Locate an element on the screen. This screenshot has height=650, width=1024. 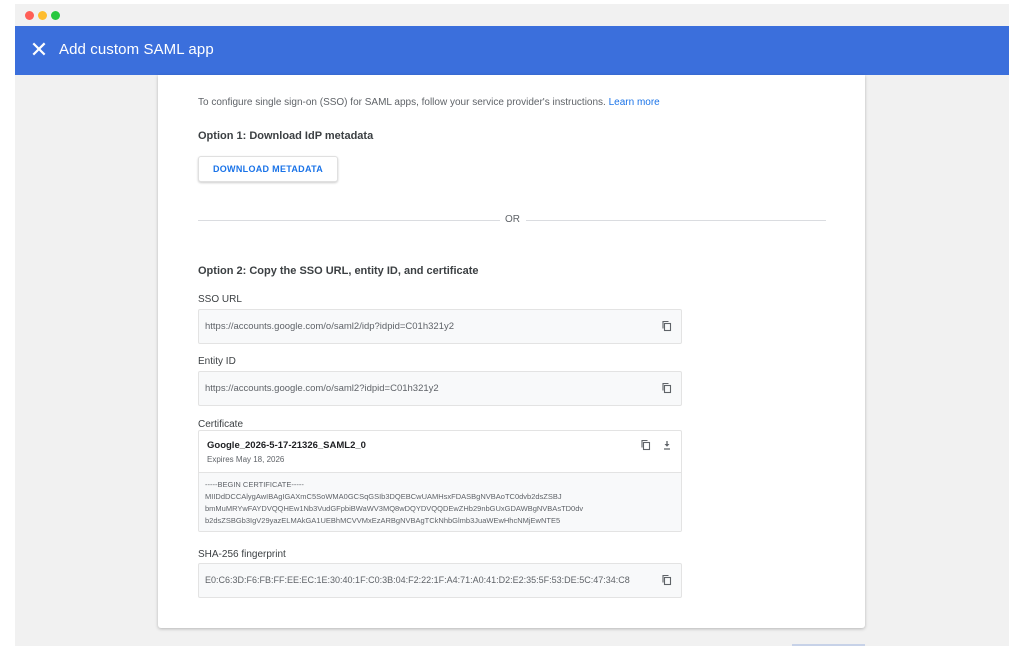
window-close-dot is located at coordinates (29, 15).